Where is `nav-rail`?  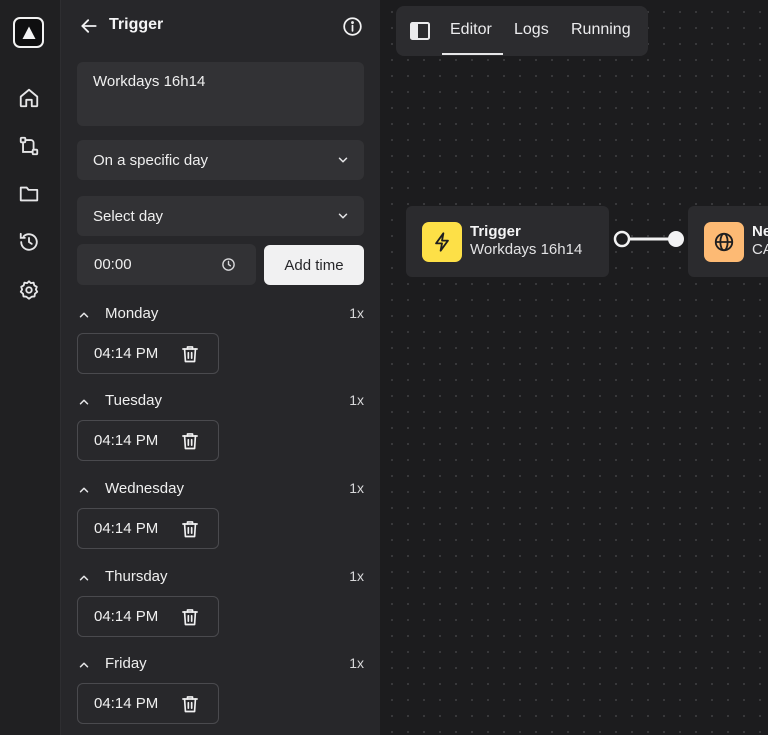 nav-rail is located at coordinates (30, 367).